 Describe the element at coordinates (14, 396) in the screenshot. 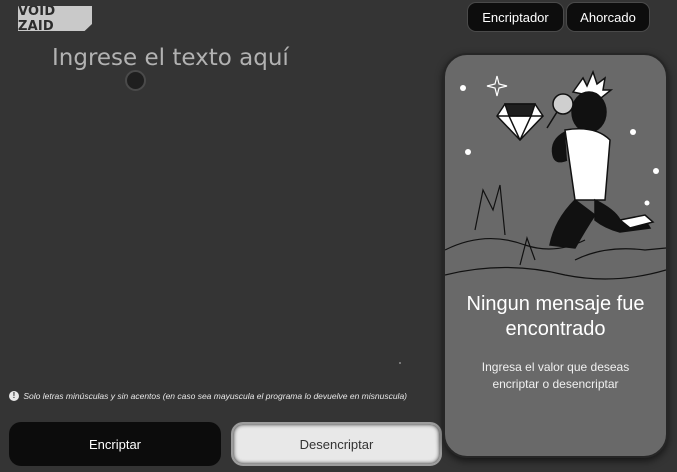

I see `info-icon: !` at that location.